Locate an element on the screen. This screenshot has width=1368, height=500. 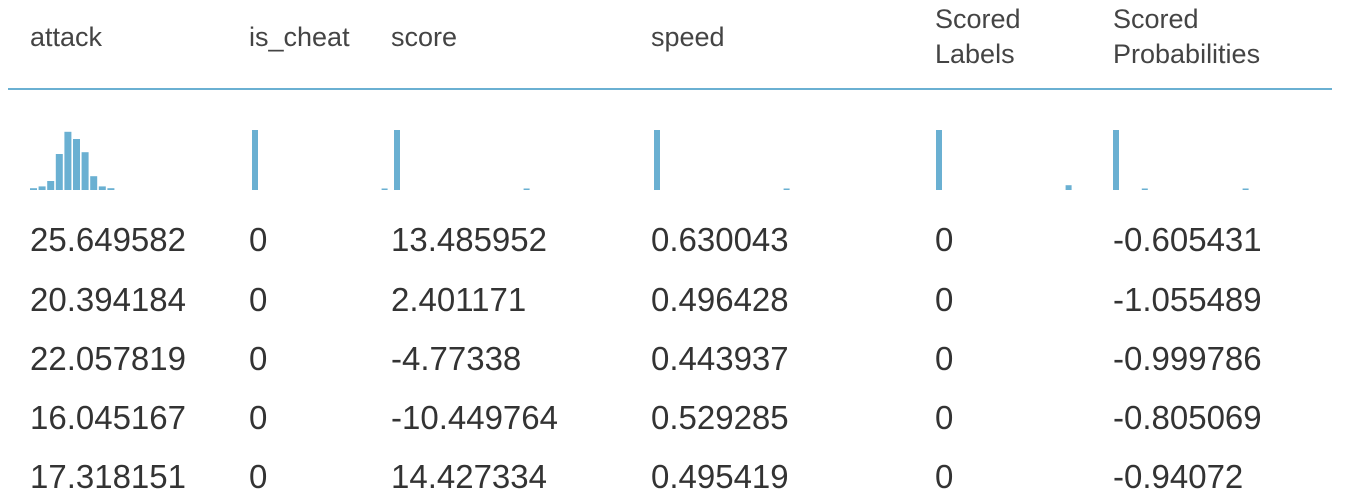
column-header-attack: attack is located at coordinates (66, 37).